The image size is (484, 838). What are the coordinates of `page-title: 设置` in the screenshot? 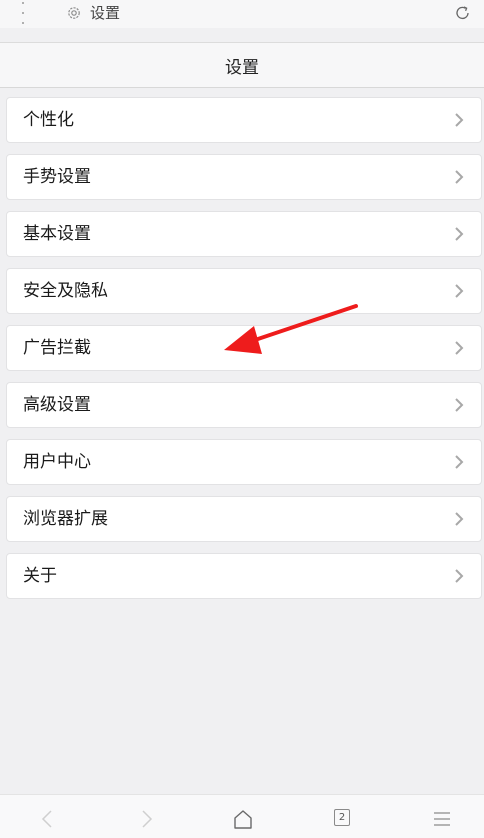 It's located at (242, 67).